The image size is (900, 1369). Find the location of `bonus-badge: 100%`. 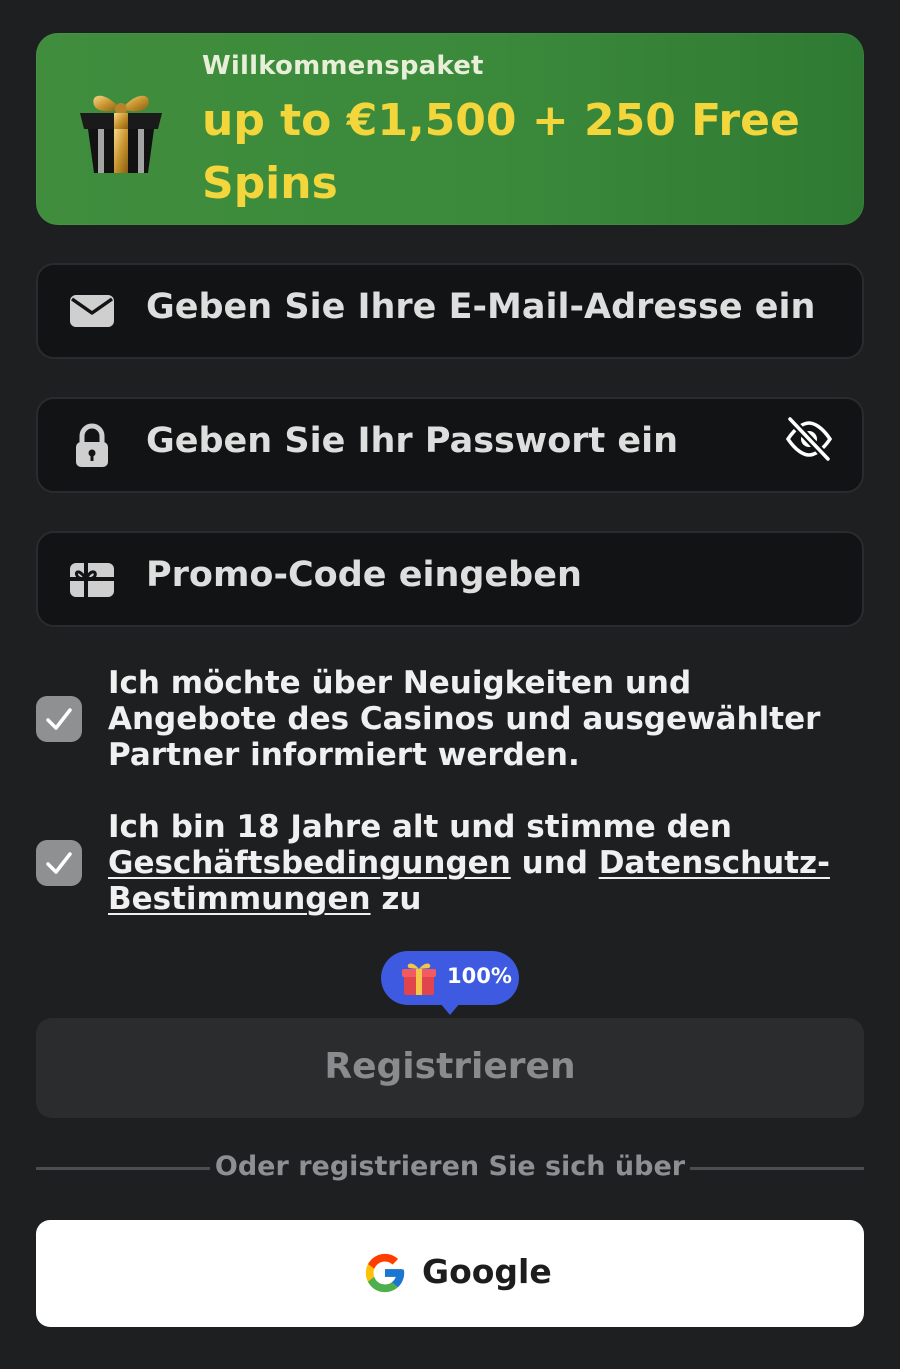

bonus-badge: 100% is located at coordinates (450, 983).